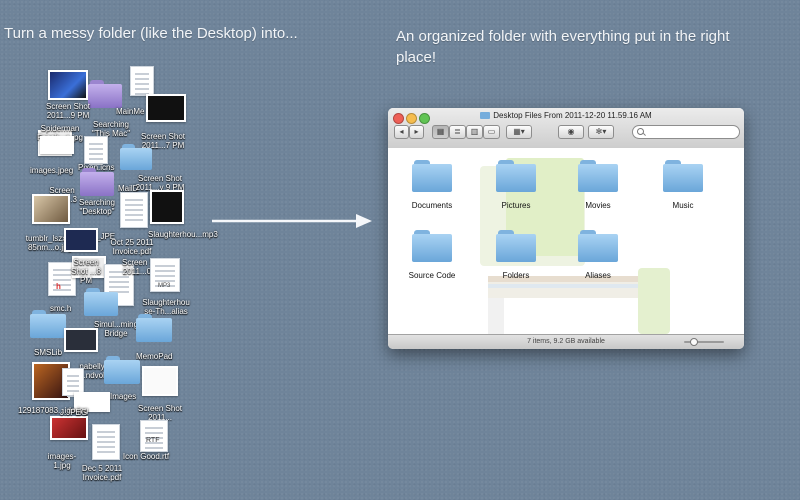 Image resolution: width=800 pixels, height=500 pixels. Describe the element at coordinates (97, 207) in the screenshot. I see `file-label: Searching "Desktop"` at that location.